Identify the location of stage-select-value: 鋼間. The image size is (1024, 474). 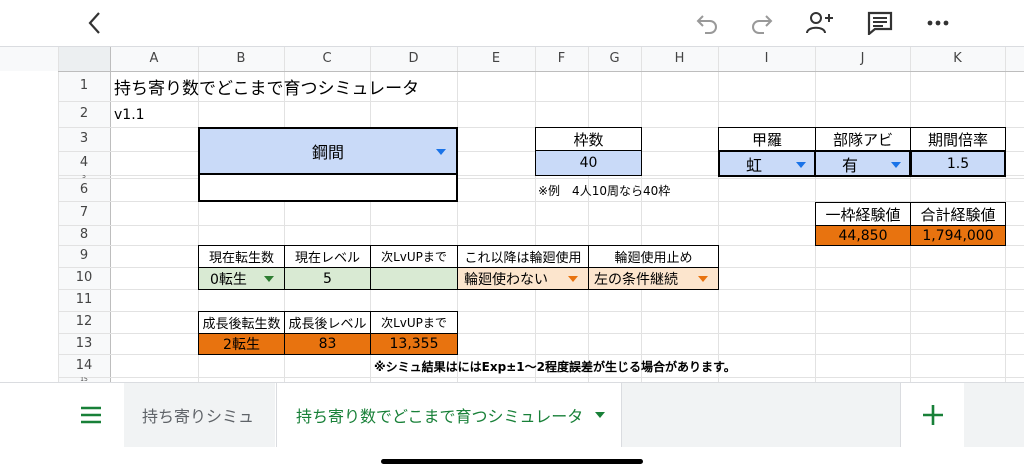
(327, 152).